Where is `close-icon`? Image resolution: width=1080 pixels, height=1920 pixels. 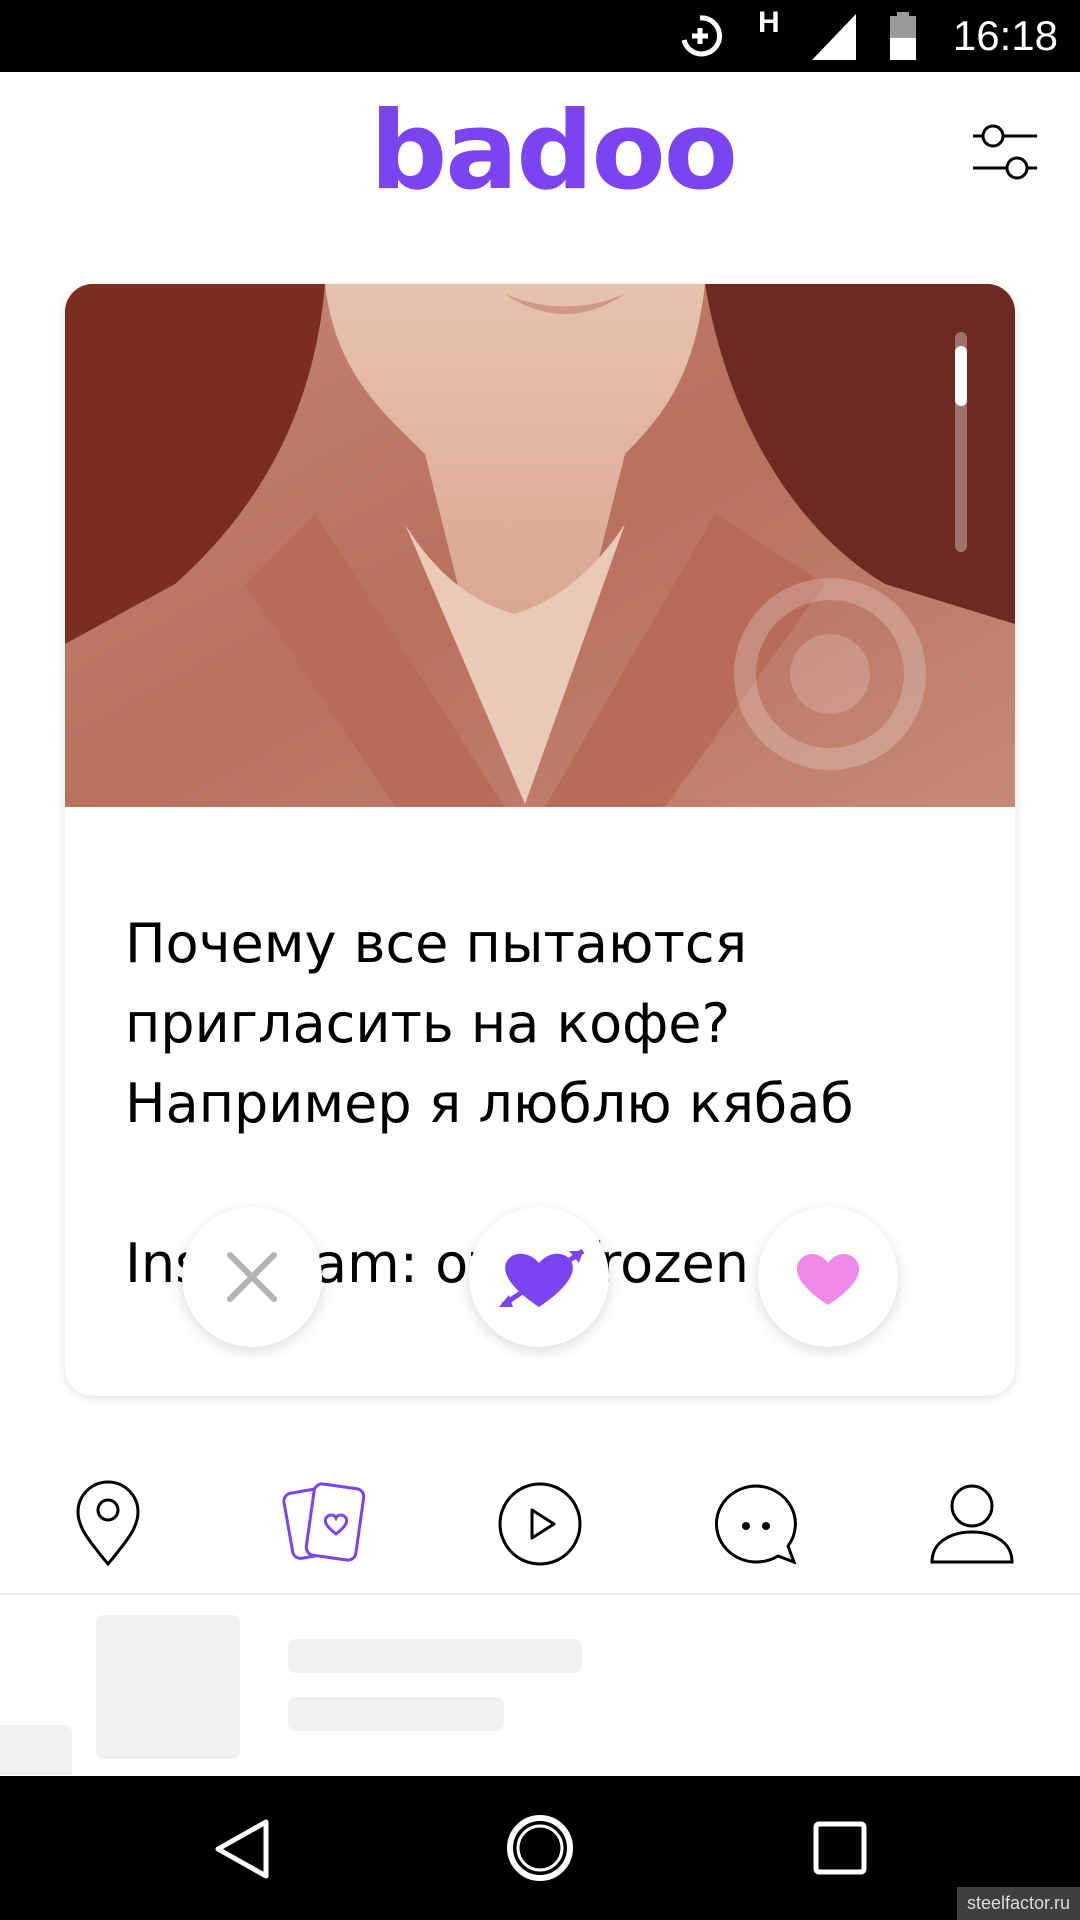
close-icon is located at coordinates (252, 1277).